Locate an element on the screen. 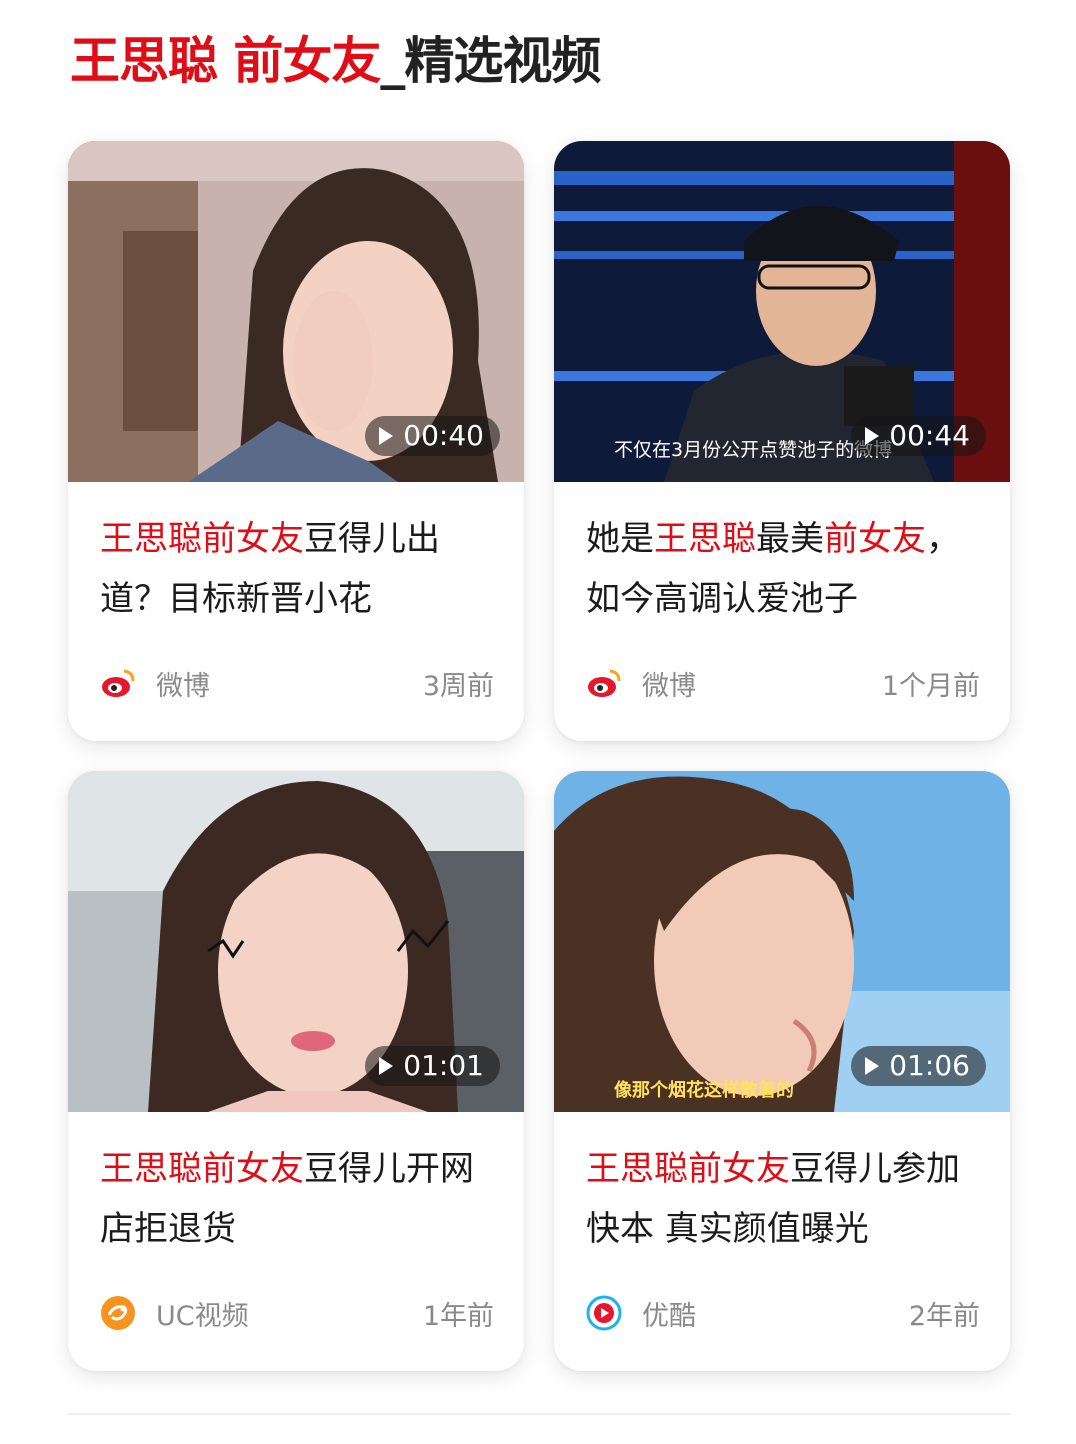 The width and height of the screenshot is (1076, 1444). publish-time: 1个月前 is located at coordinates (930, 686).